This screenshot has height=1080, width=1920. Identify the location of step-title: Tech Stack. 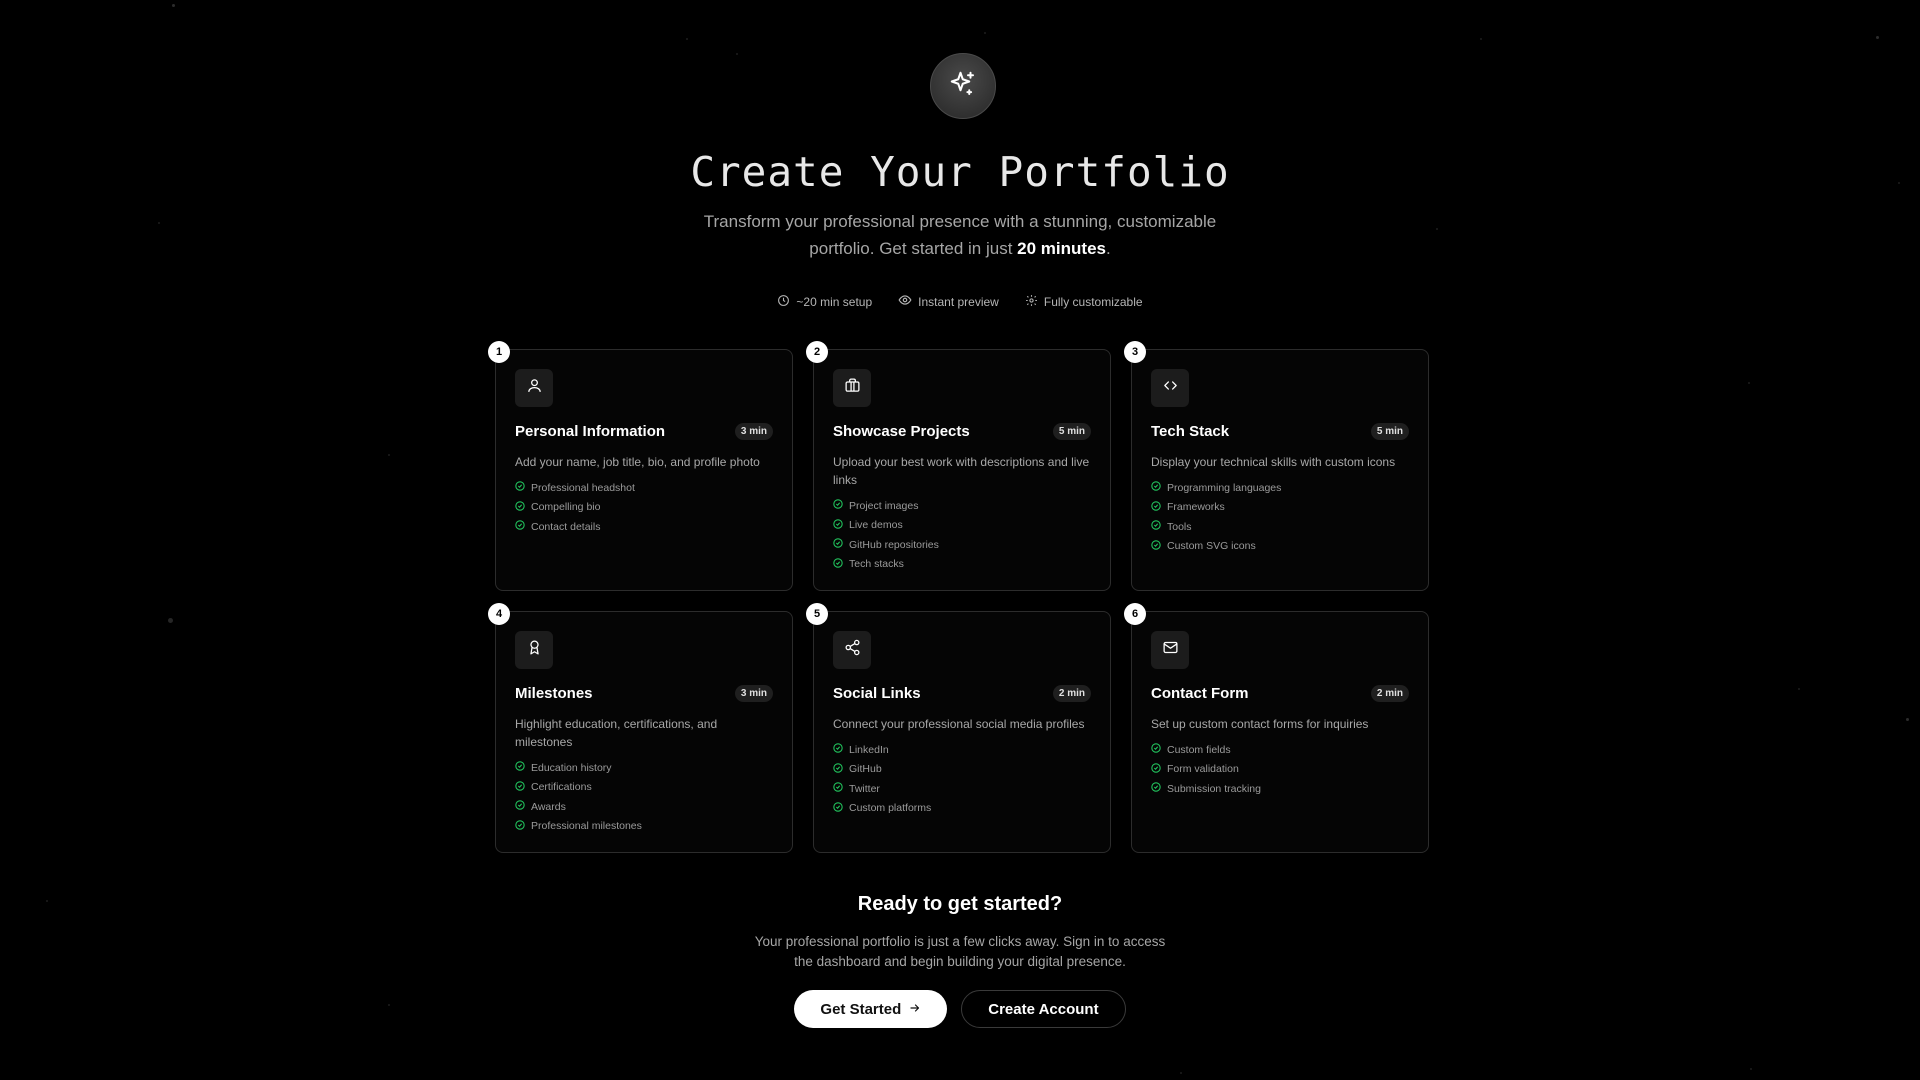
(1190, 431).